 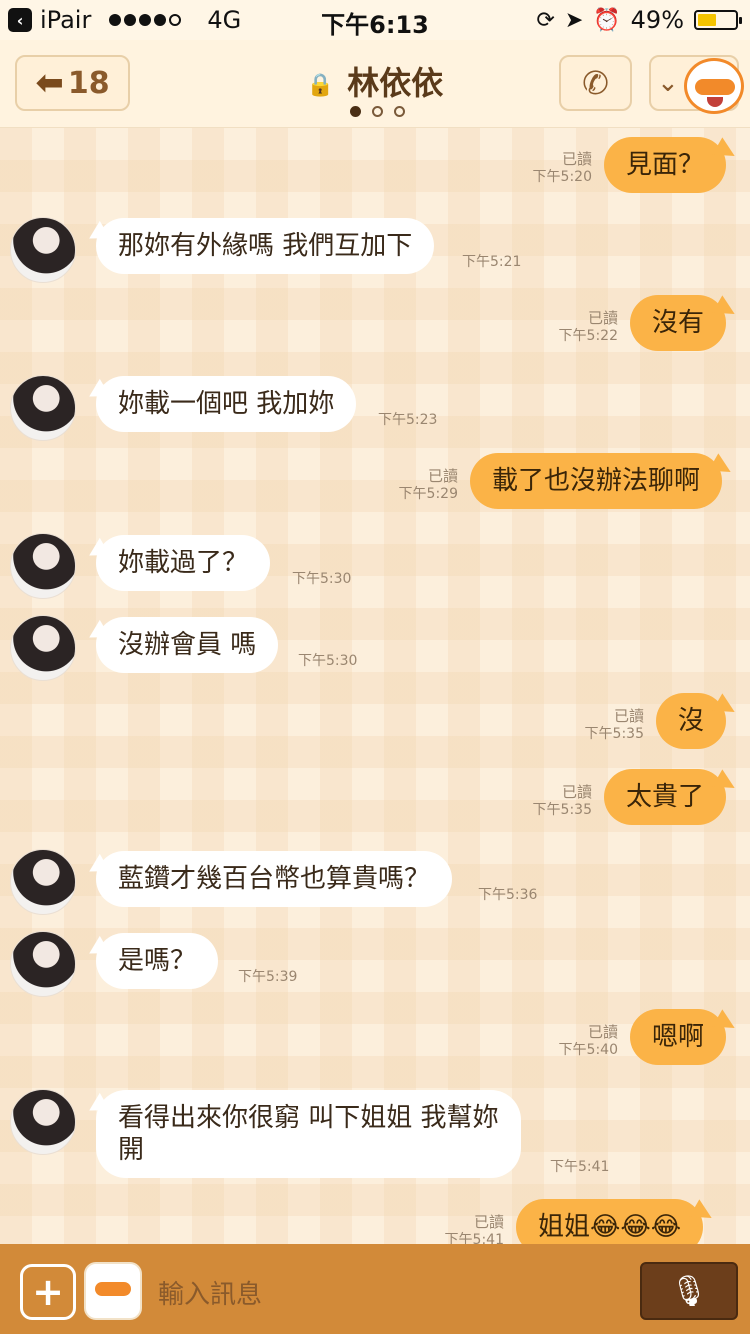 I want to click on message-bubble-outgoing: 太貴了, so click(x=665, y=797).